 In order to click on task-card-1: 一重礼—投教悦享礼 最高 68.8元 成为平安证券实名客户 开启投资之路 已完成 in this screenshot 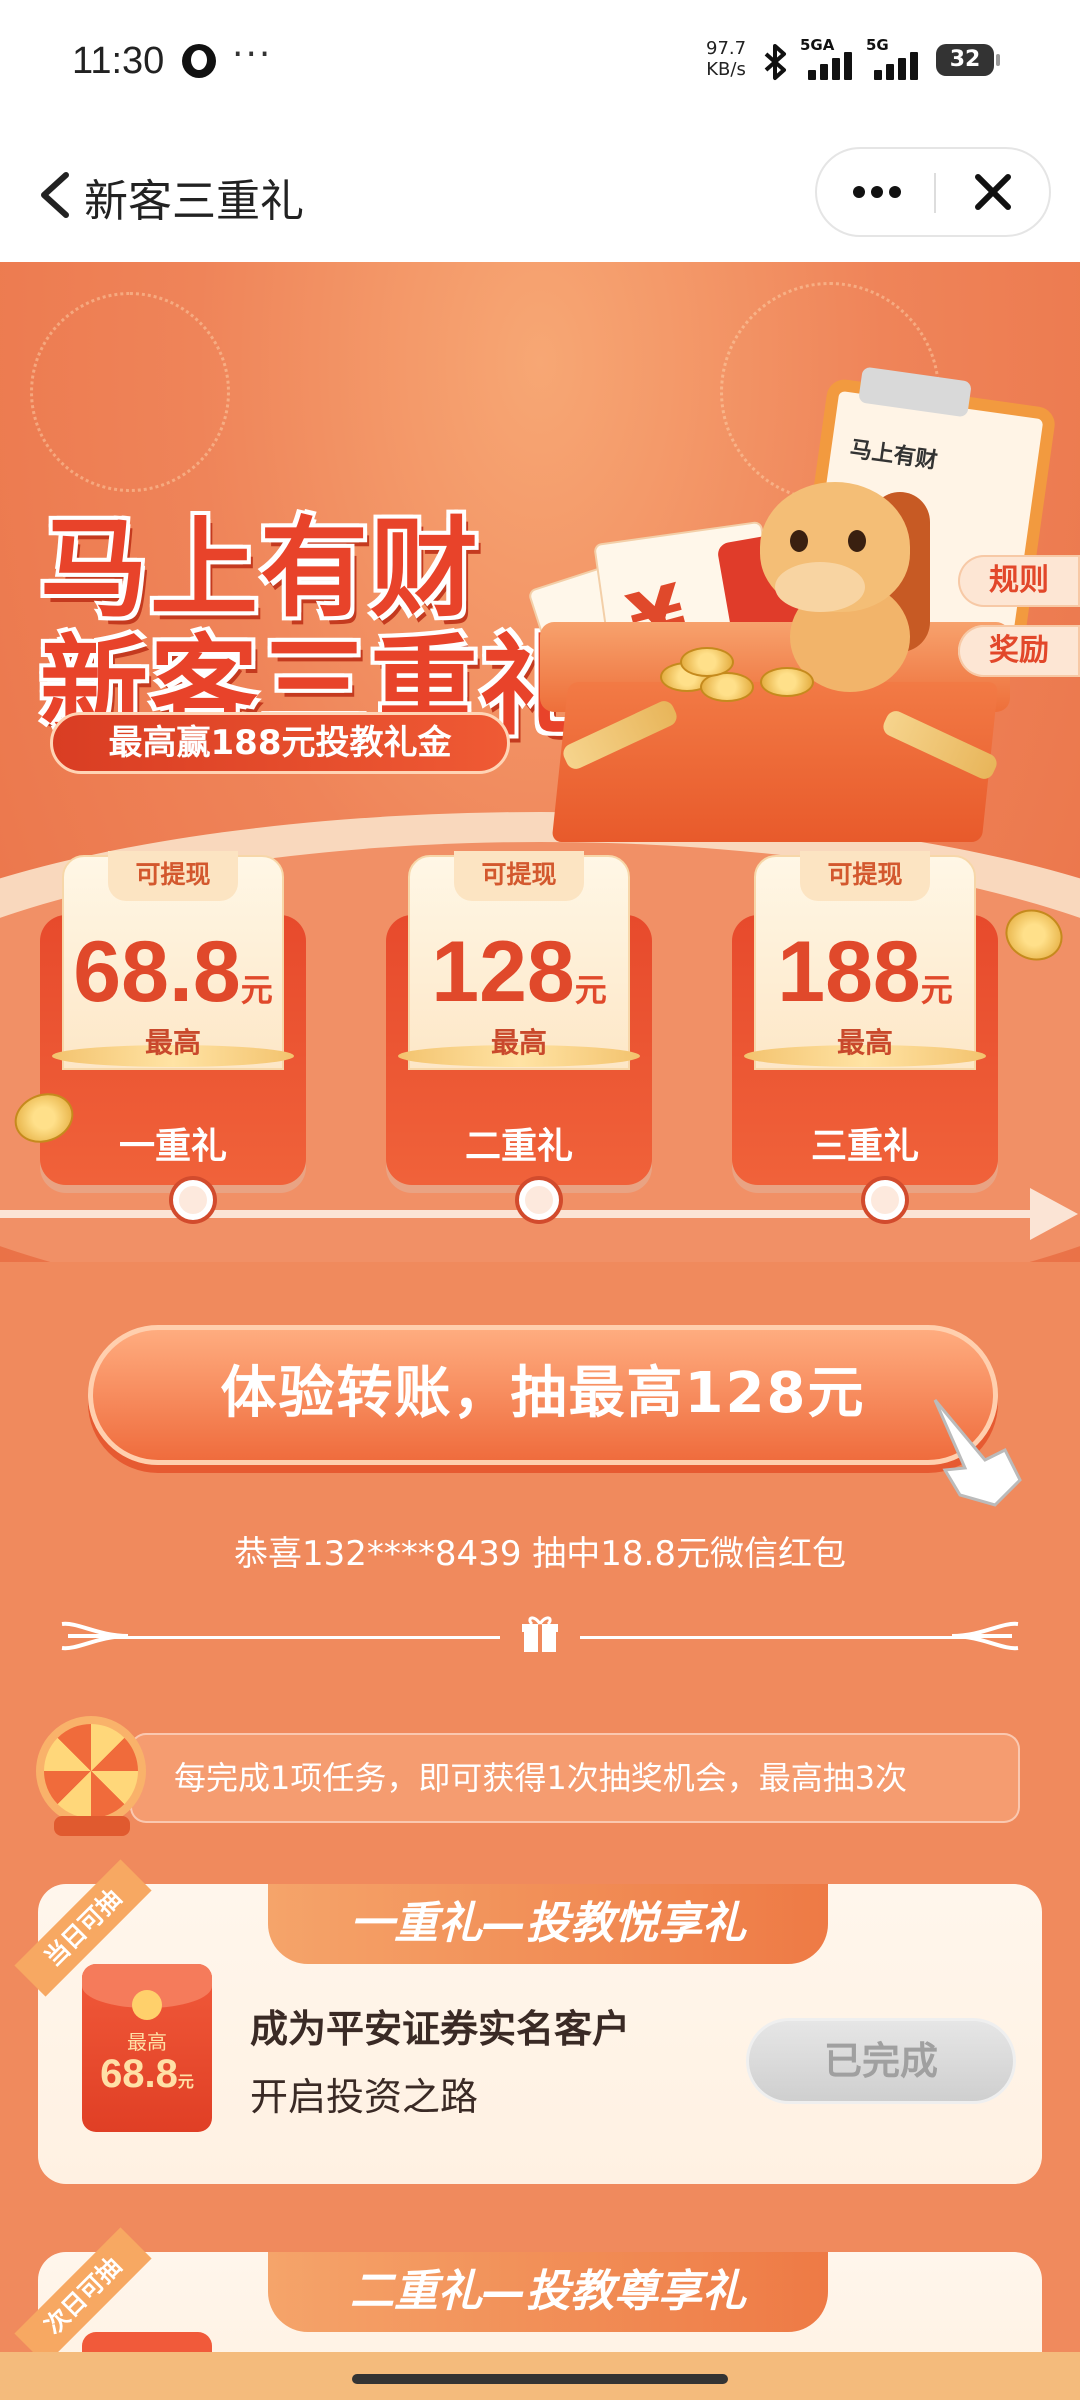, I will do `click(540, 2034)`.